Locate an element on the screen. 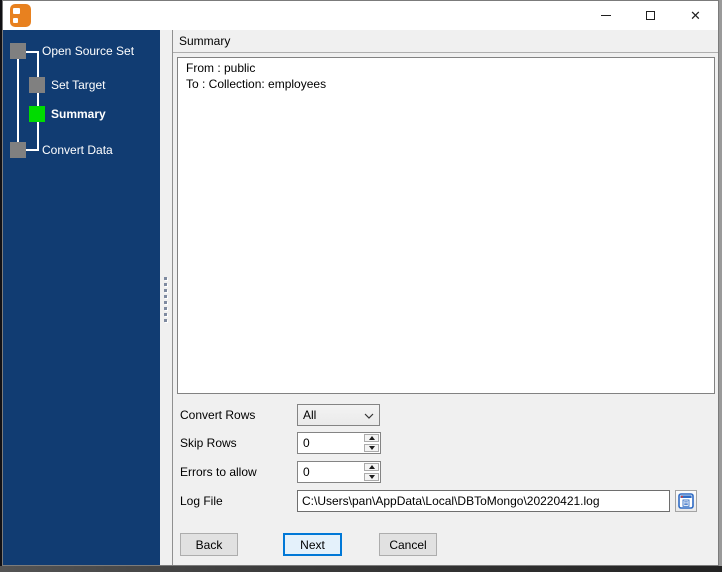 Image resolution: width=722 pixels, height=572 pixels. cancel-button: Cancel is located at coordinates (408, 544).